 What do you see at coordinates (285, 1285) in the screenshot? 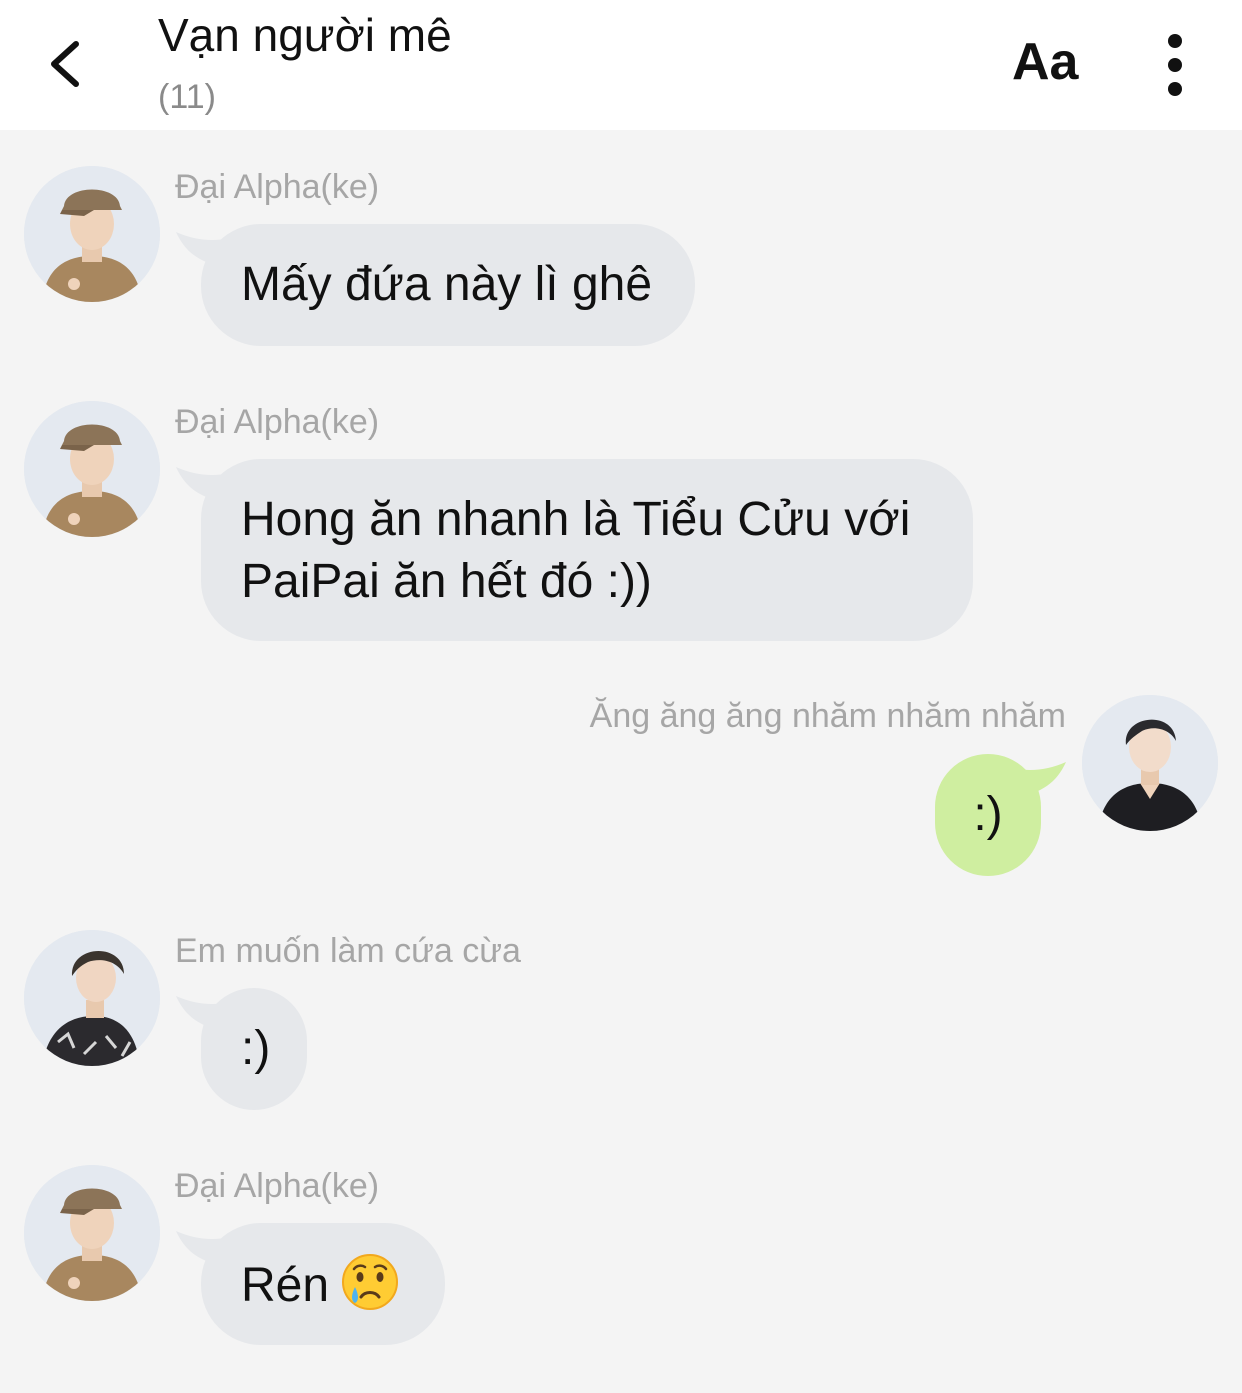
I see `message-text: Rén` at bounding box center [285, 1285].